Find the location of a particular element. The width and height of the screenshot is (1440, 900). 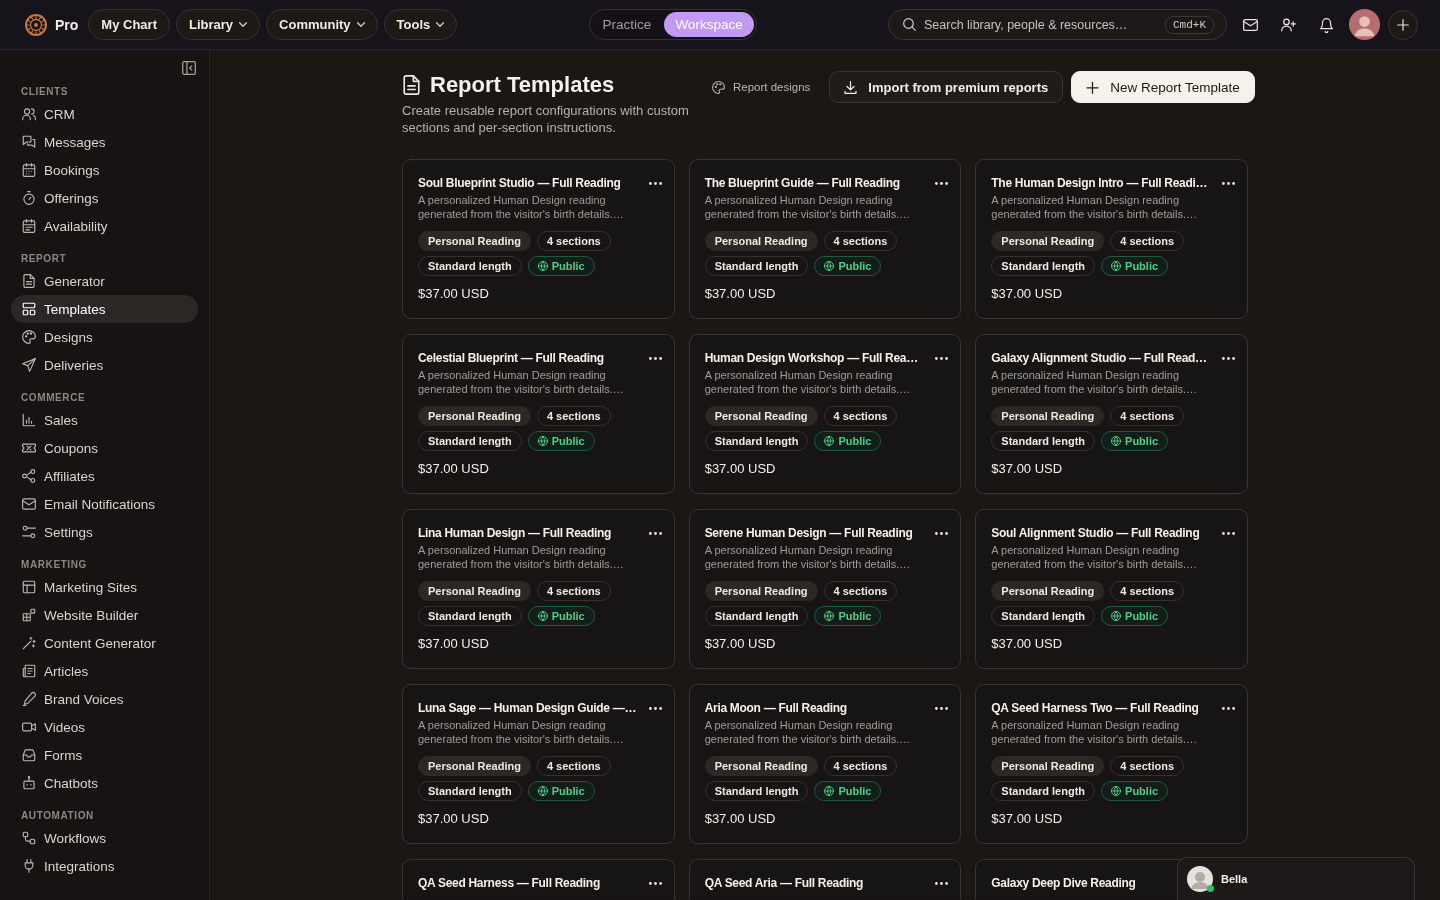

add-button is located at coordinates (1403, 24).